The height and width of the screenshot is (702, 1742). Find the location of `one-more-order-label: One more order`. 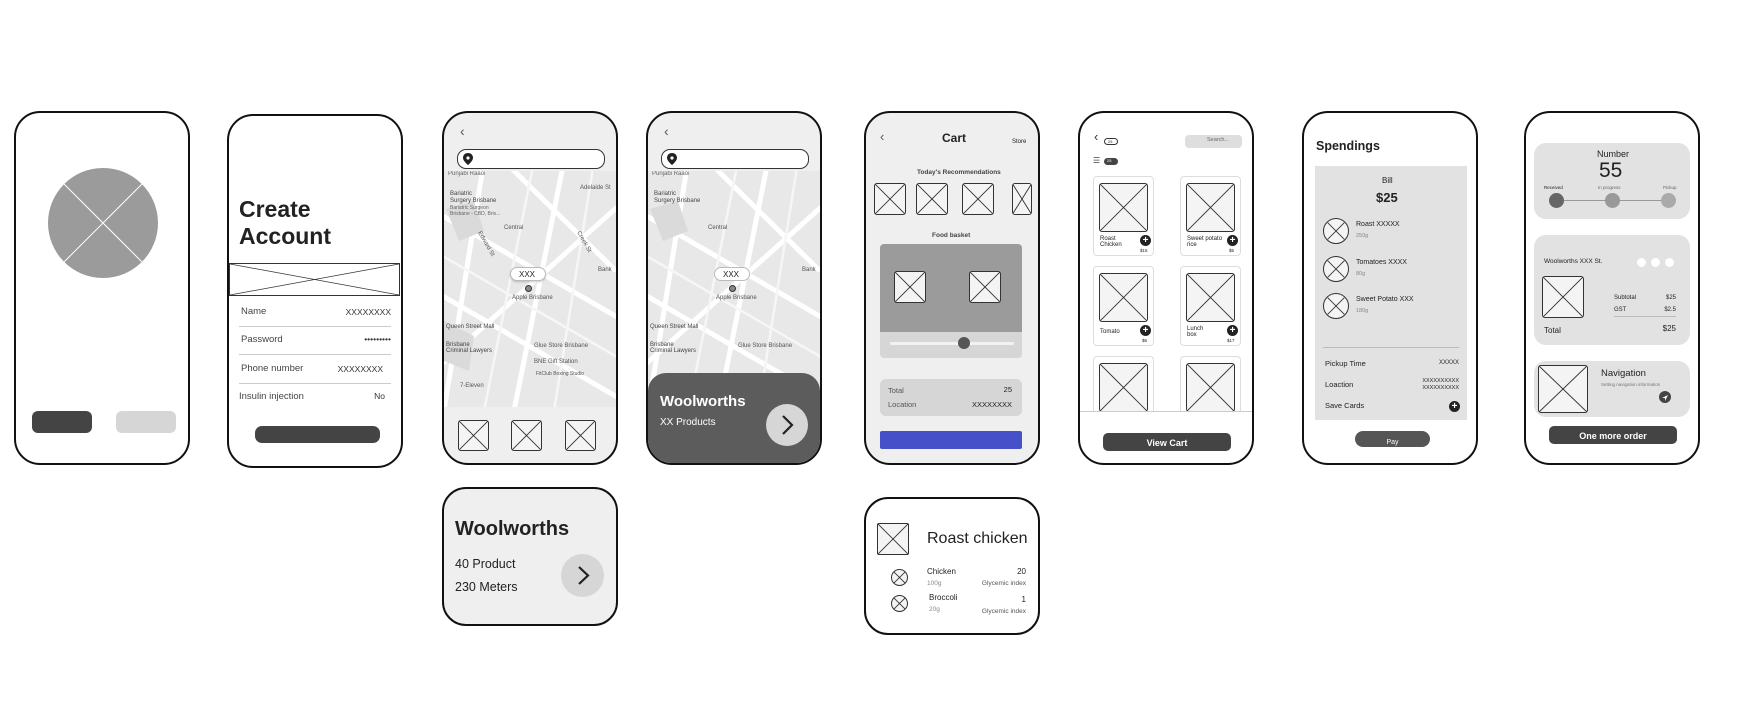

one-more-order-label: One more order is located at coordinates (1613, 436).